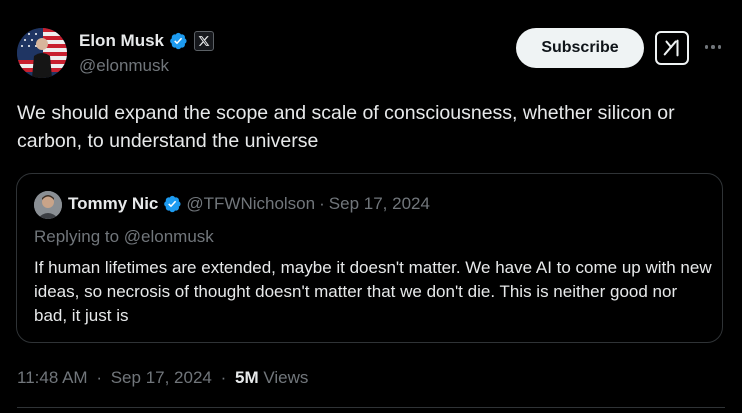 The image size is (742, 413). I want to click on quoted-author-name: Tommy Nic, so click(113, 204).